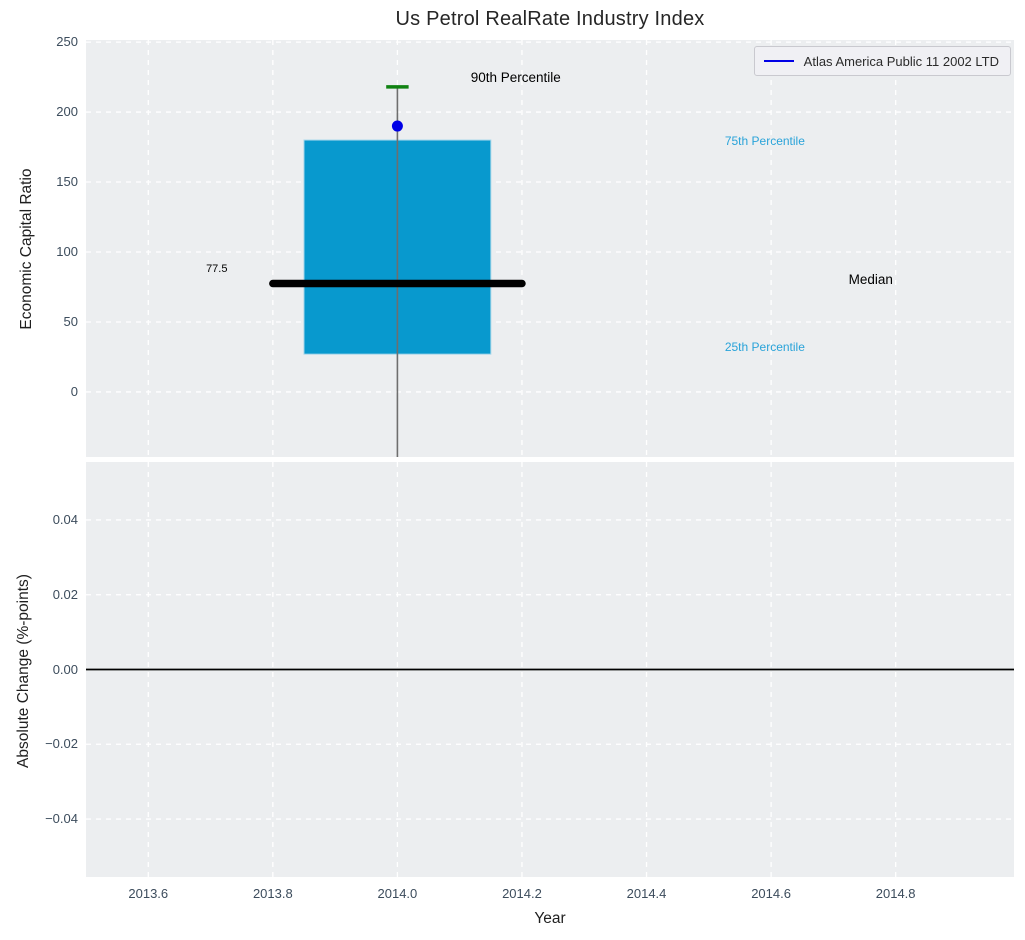  What do you see at coordinates (895, 893) in the screenshot?
I see `x-tick-label: 2014.8` at bounding box center [895, 893].